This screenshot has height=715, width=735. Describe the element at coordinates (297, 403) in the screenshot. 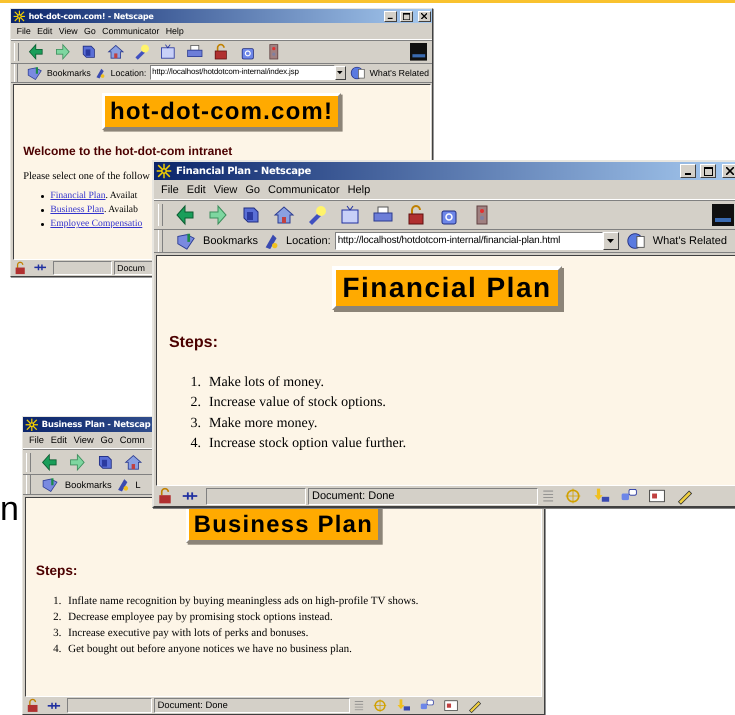

I see `step-text: Increase value of stock options.` at that location.